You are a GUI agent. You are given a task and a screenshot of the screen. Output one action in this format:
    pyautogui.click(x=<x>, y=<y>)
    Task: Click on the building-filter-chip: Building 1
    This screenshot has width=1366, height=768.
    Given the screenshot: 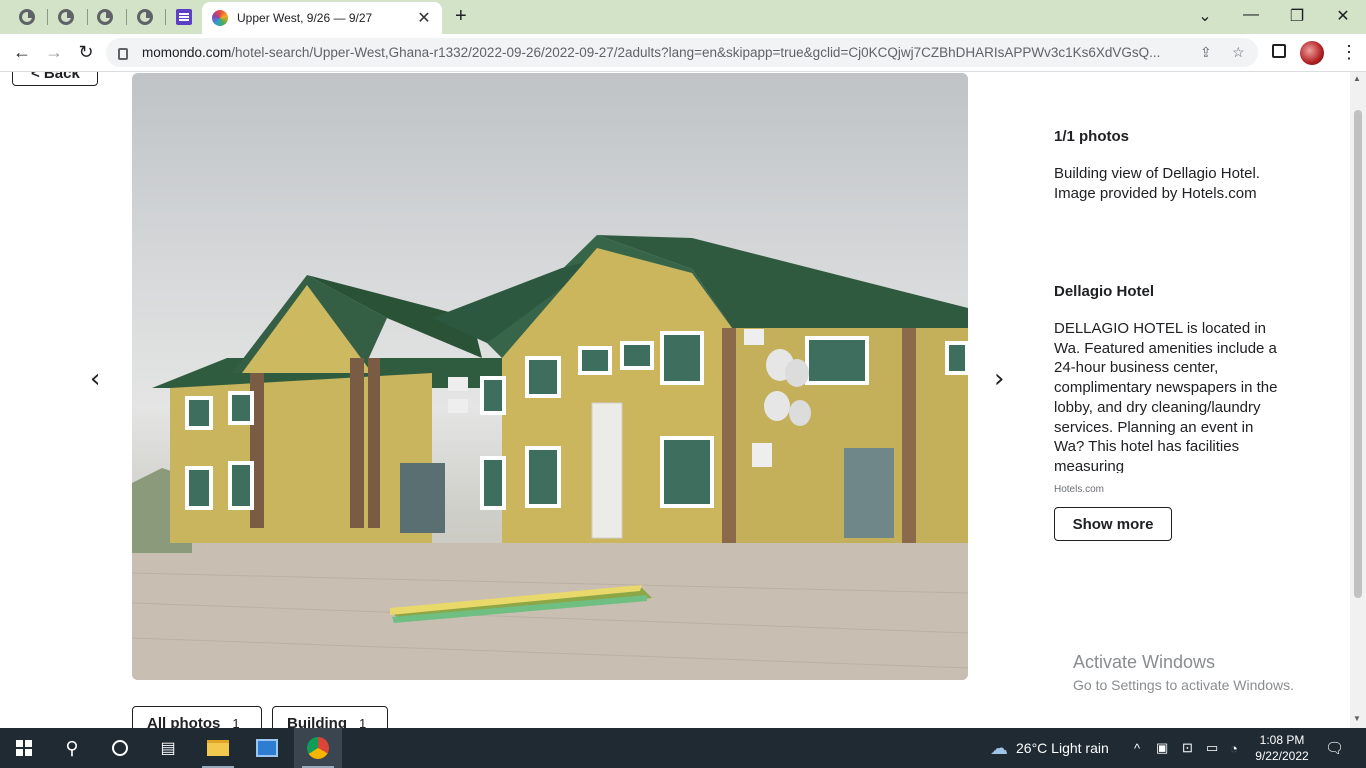 What is the action you would take?
    pyautogui.click(x=330, y=717)
    